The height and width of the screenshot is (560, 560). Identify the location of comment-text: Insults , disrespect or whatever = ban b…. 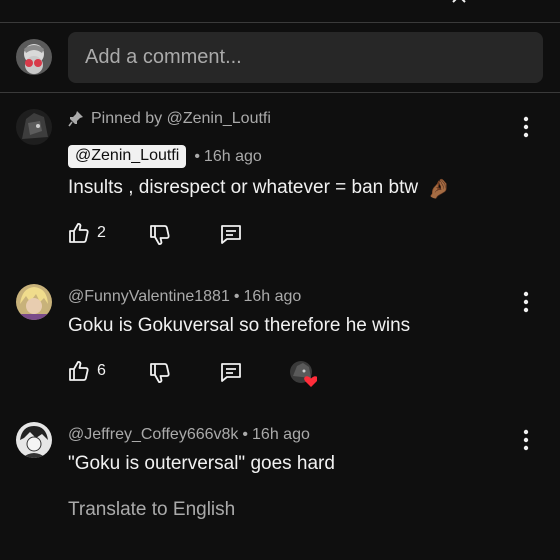
(259, 189).